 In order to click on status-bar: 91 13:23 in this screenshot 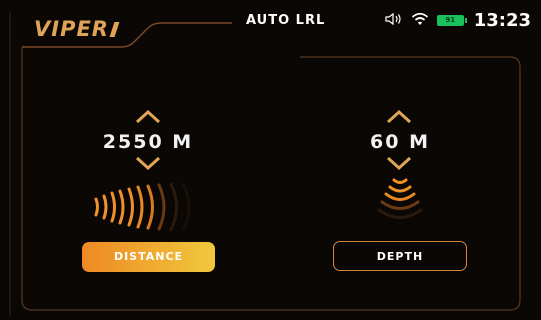, I will do `click(458, 20)`.